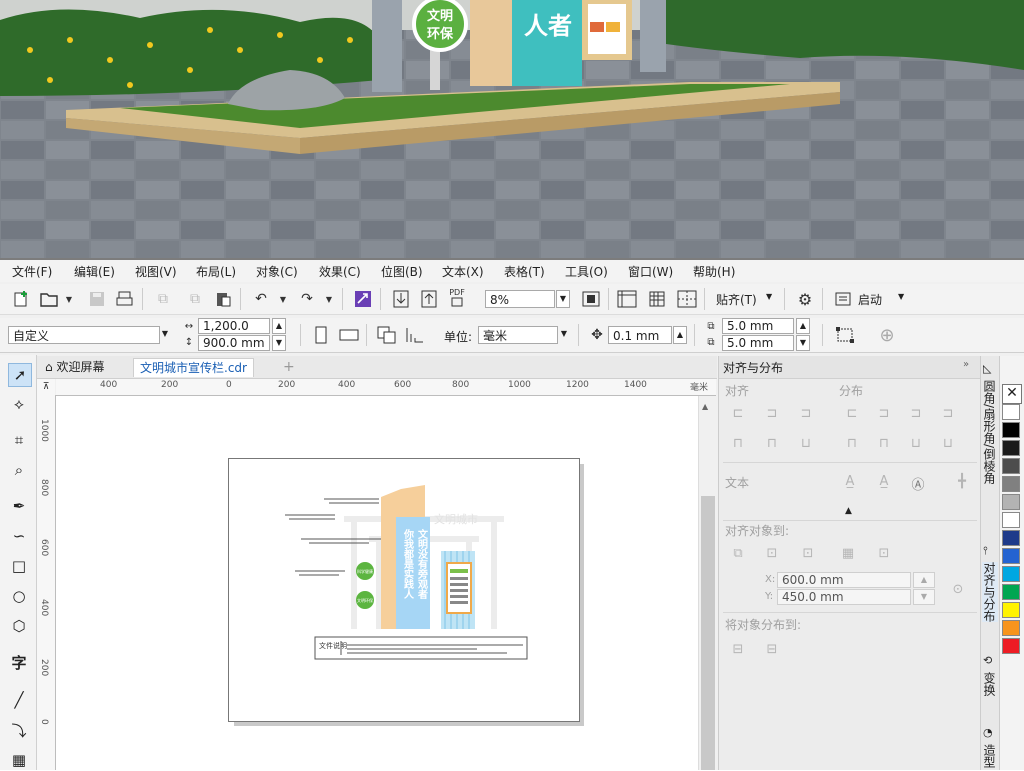 The image size is (1024, 771). Describe the element at coordinates (564, 335) in the screenshot. I see `units-dropdown-icon: ▼` at that location.